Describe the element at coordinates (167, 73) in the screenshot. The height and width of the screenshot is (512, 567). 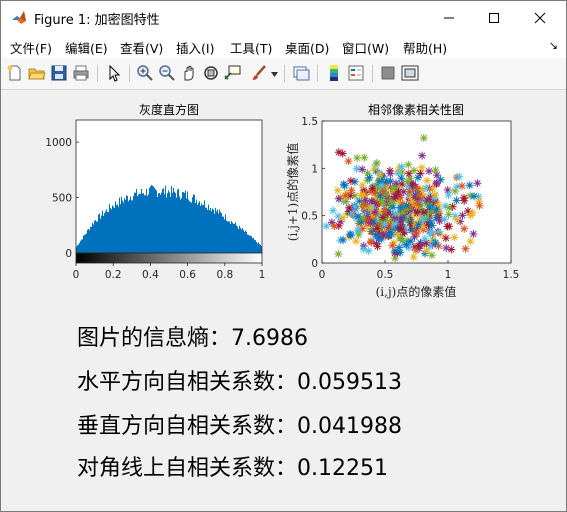
I see `zoom-out-icon` at that location.